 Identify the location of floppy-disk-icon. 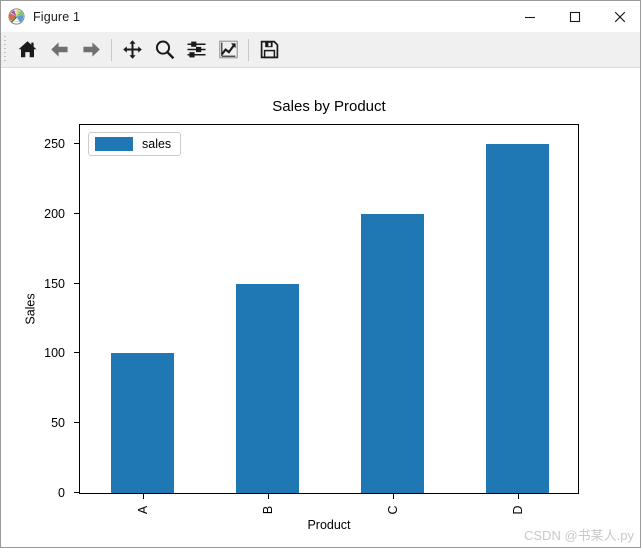
(269, 49).